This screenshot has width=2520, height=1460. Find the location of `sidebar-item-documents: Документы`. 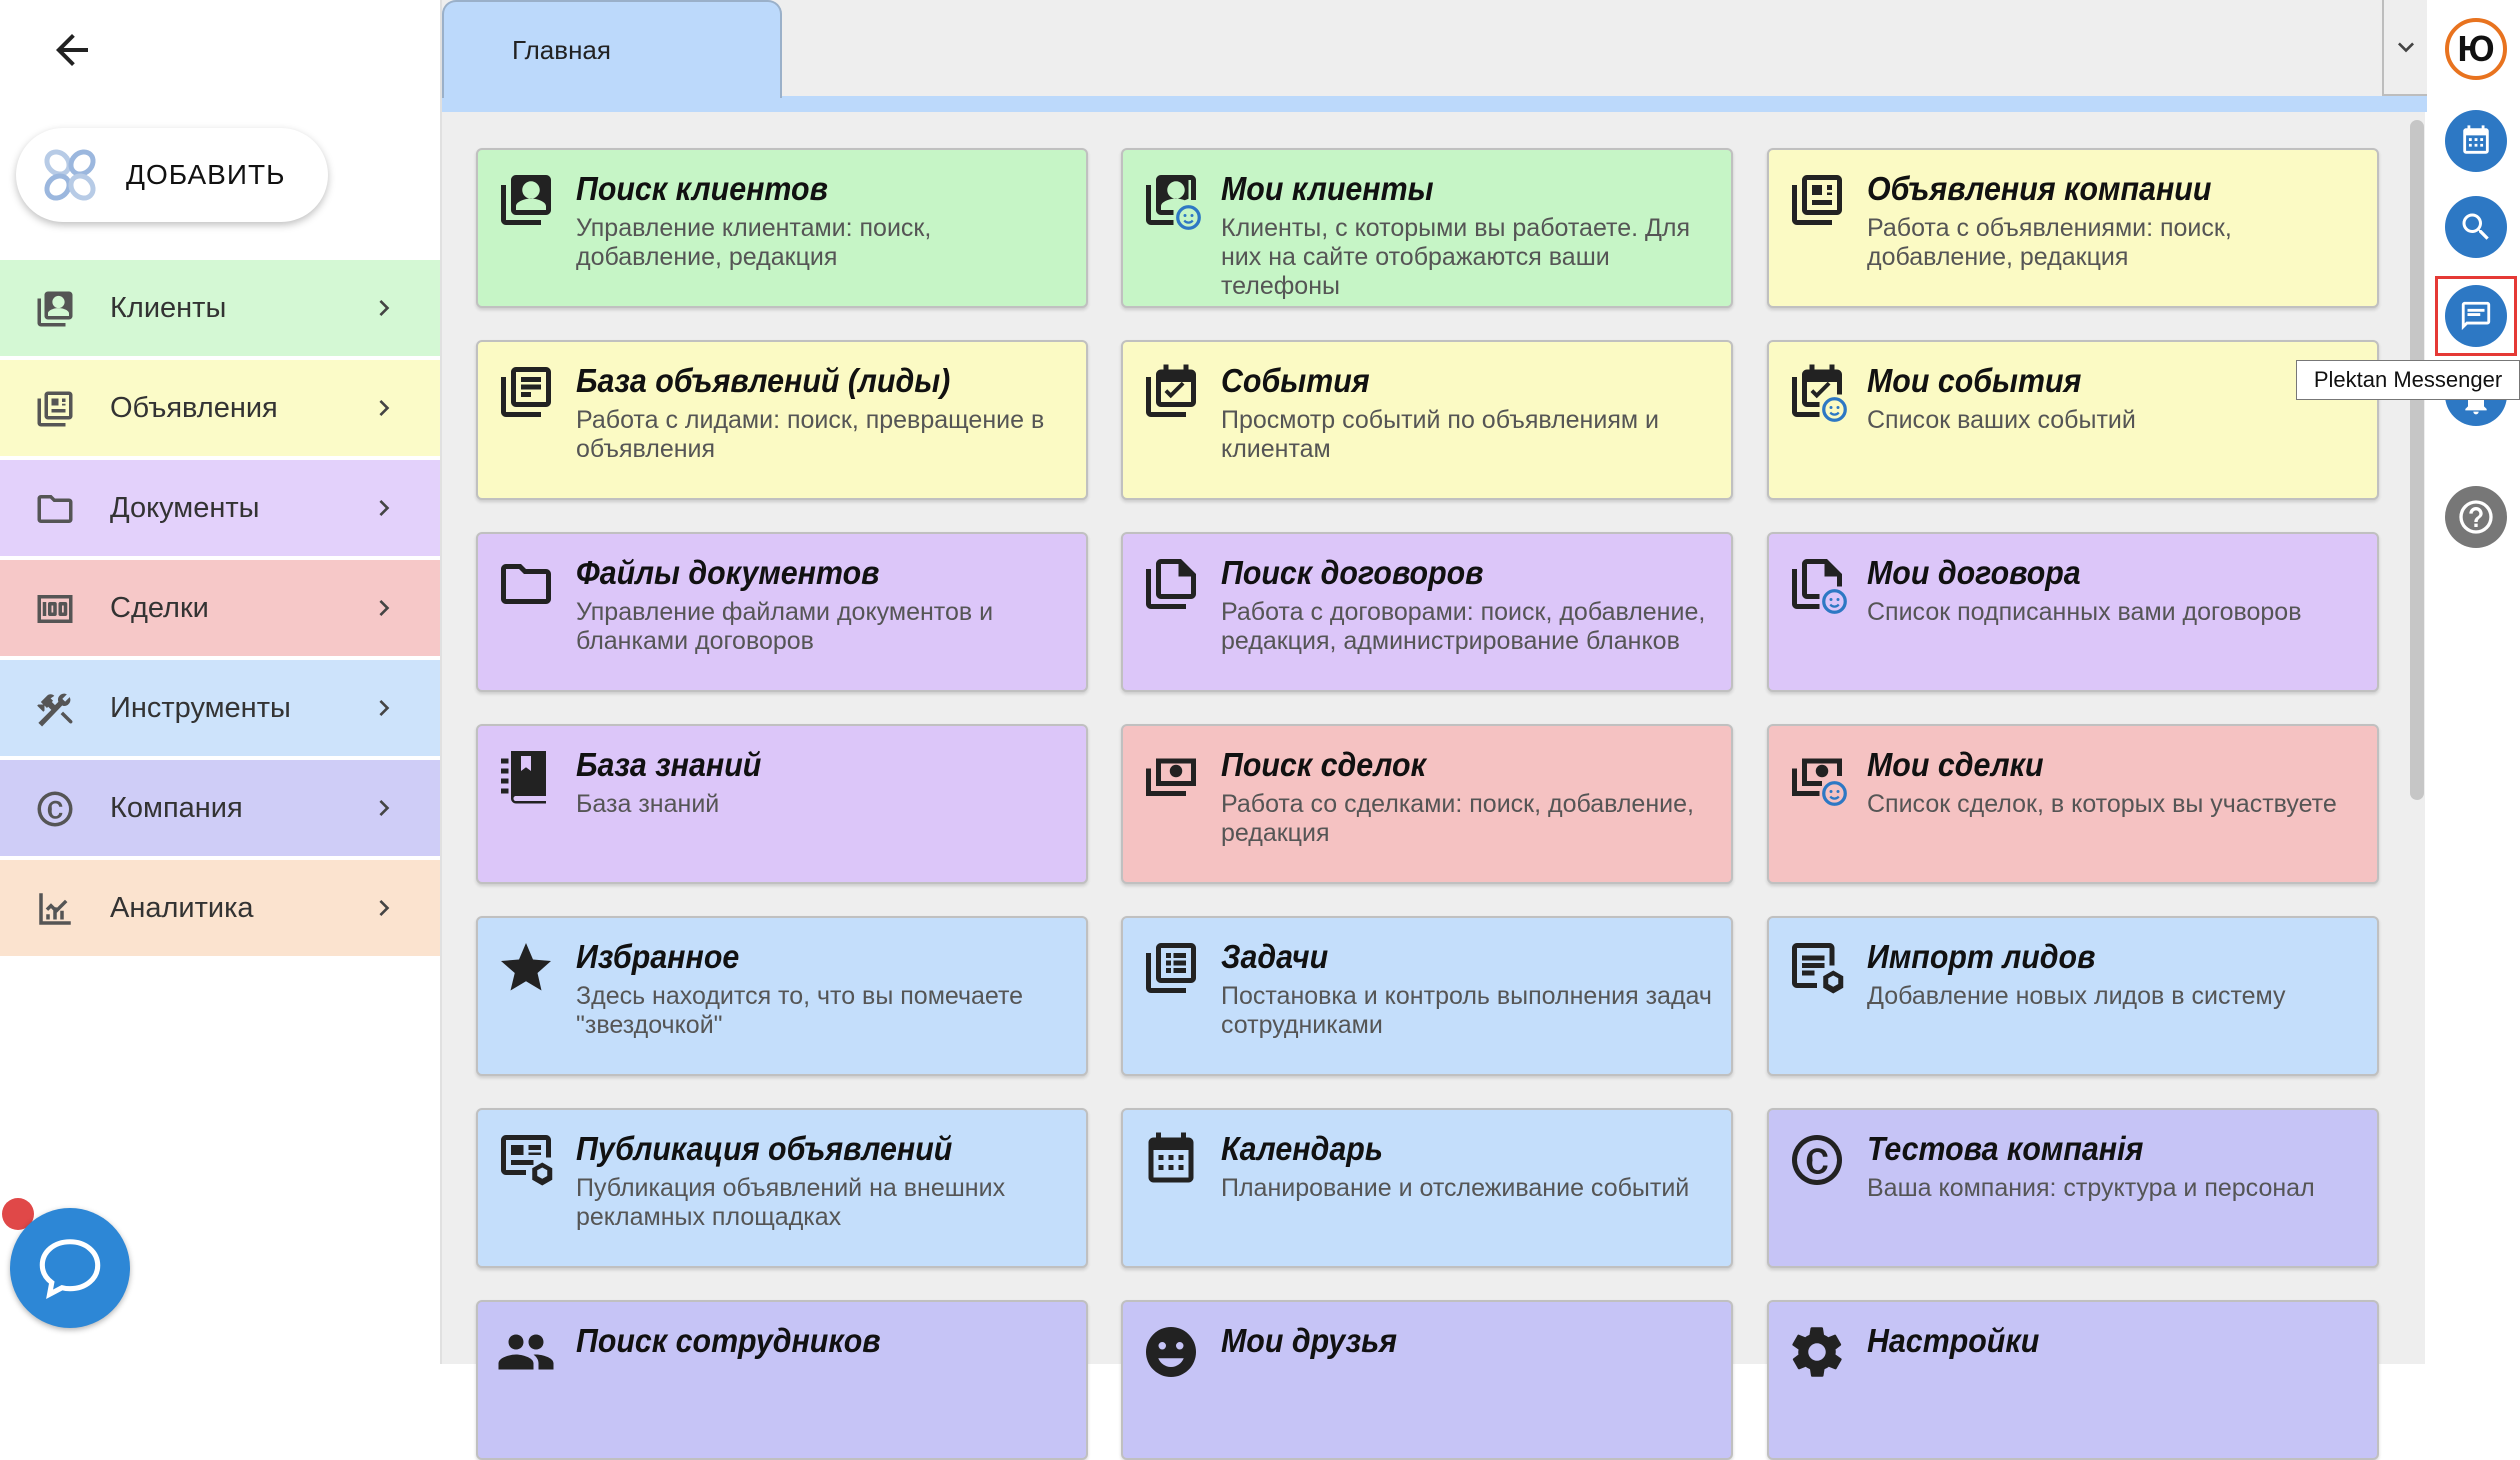

sidebar-item-documents: Документы is located at coordinates (220, 508).